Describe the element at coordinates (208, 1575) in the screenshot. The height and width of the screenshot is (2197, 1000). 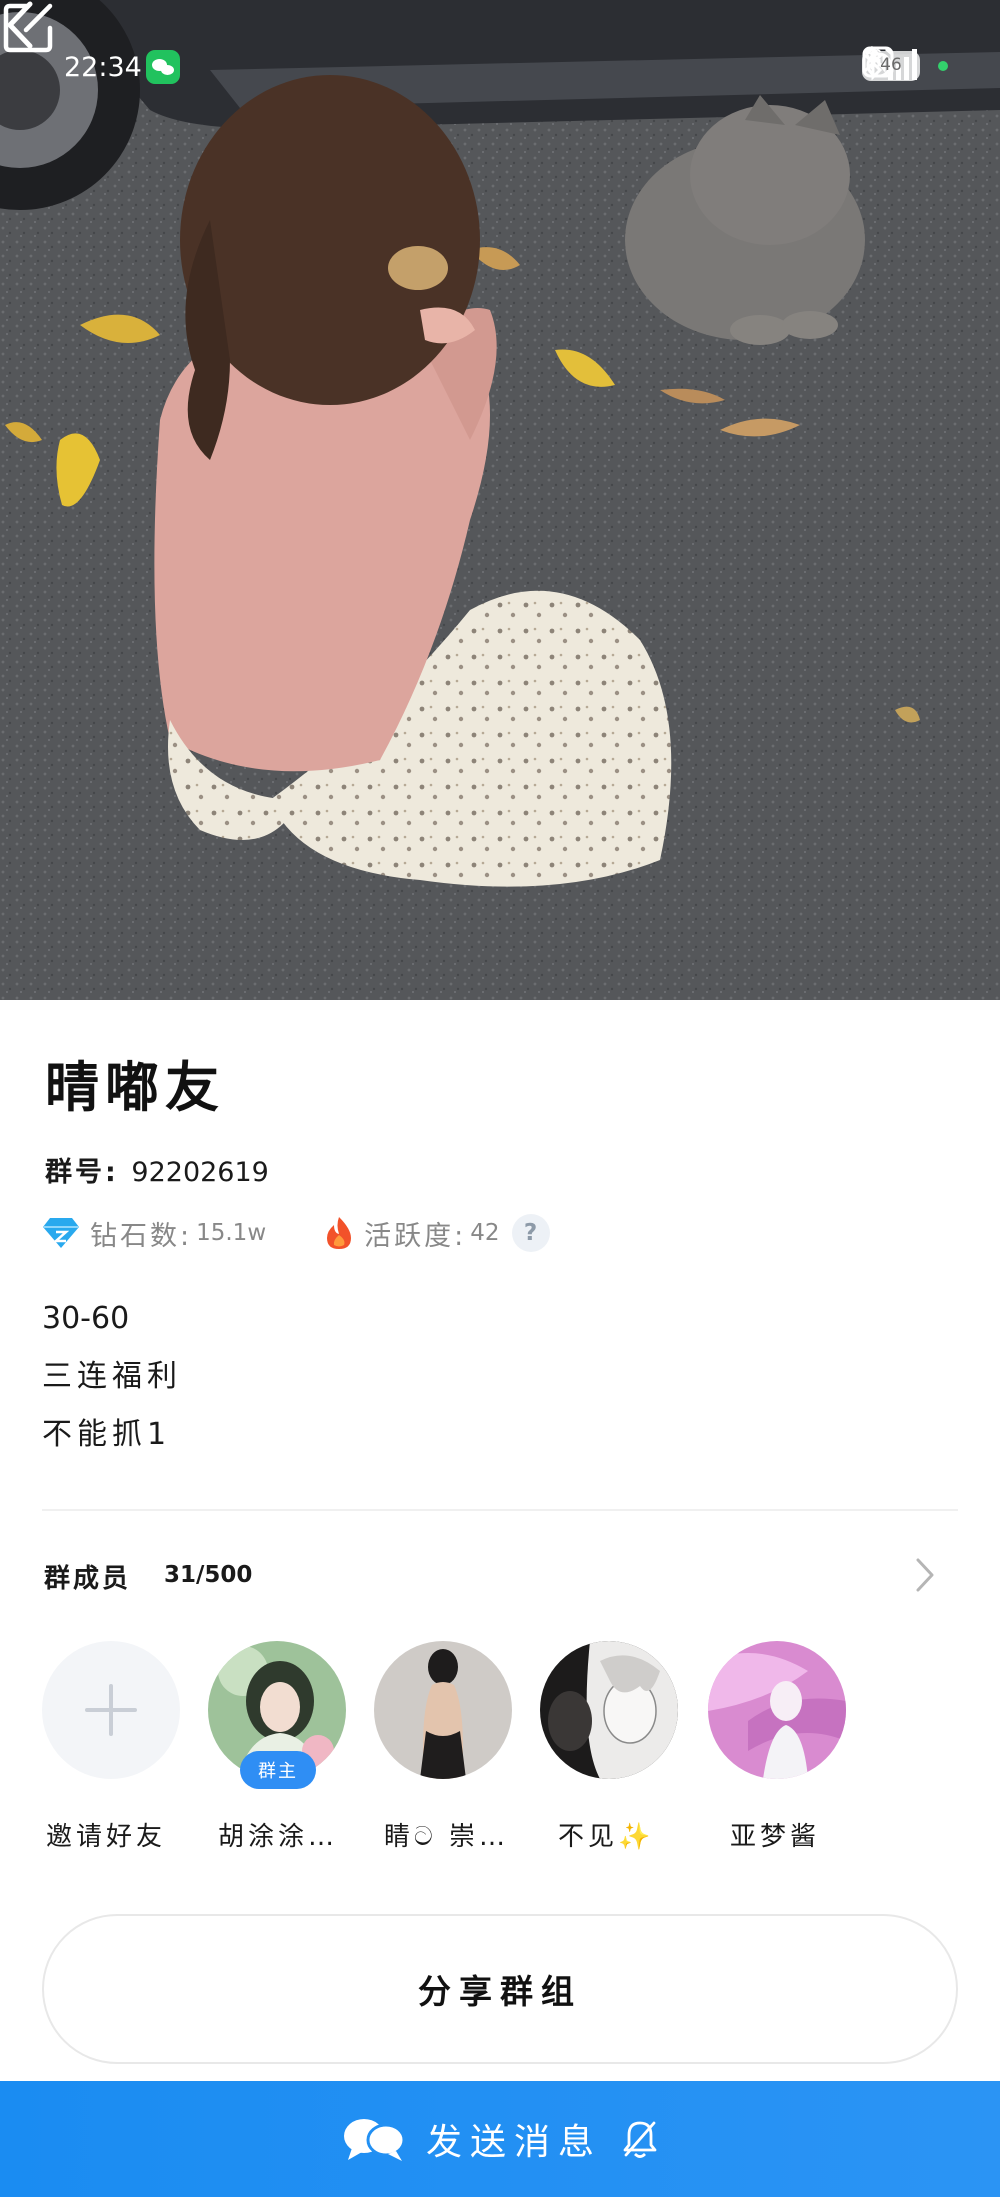
I see `members-count: 31/500` at that location.